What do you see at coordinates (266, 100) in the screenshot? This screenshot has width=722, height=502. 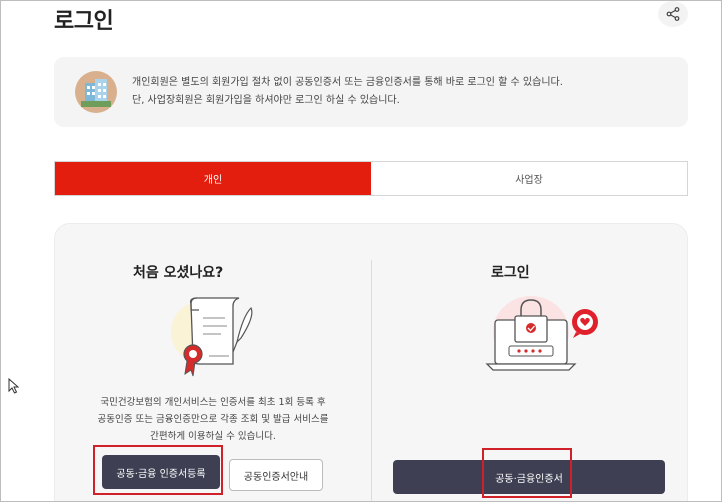 I see `notice-line-2: 단, 사업장회원은 회원가입을 하셔야만 로그인 하실 수 있습니다.` at bounding box center [266, 100].